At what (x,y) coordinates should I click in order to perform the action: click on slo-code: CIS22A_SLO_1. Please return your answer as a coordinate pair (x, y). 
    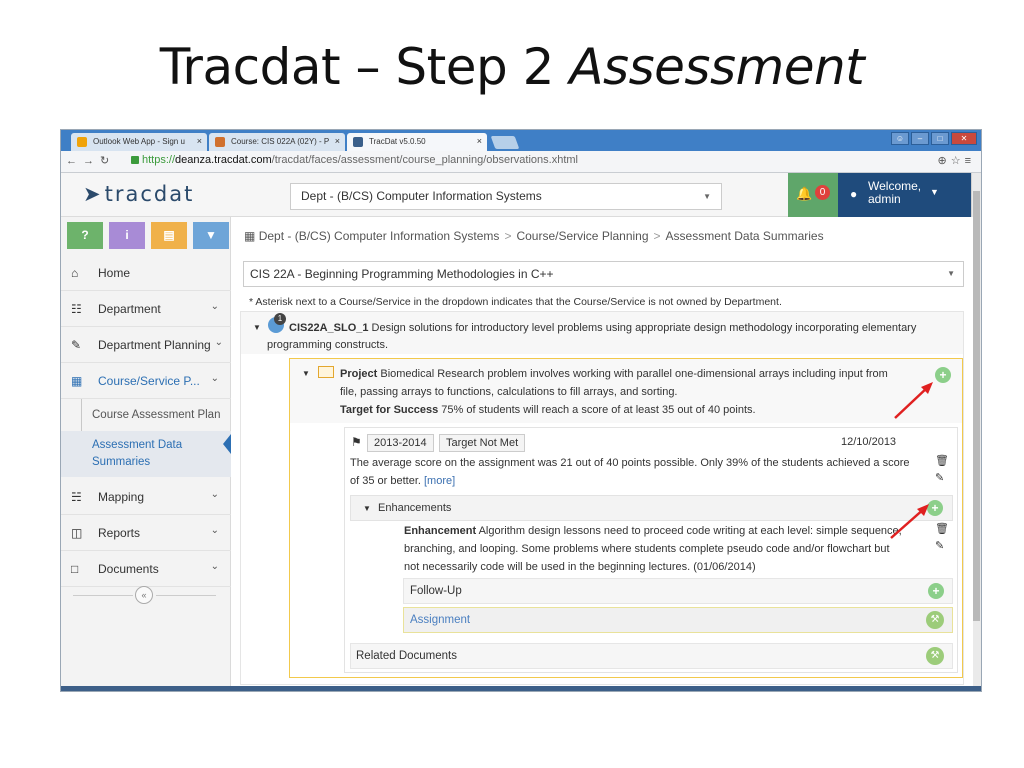
    Looking at the image, I should click on (329, 328).